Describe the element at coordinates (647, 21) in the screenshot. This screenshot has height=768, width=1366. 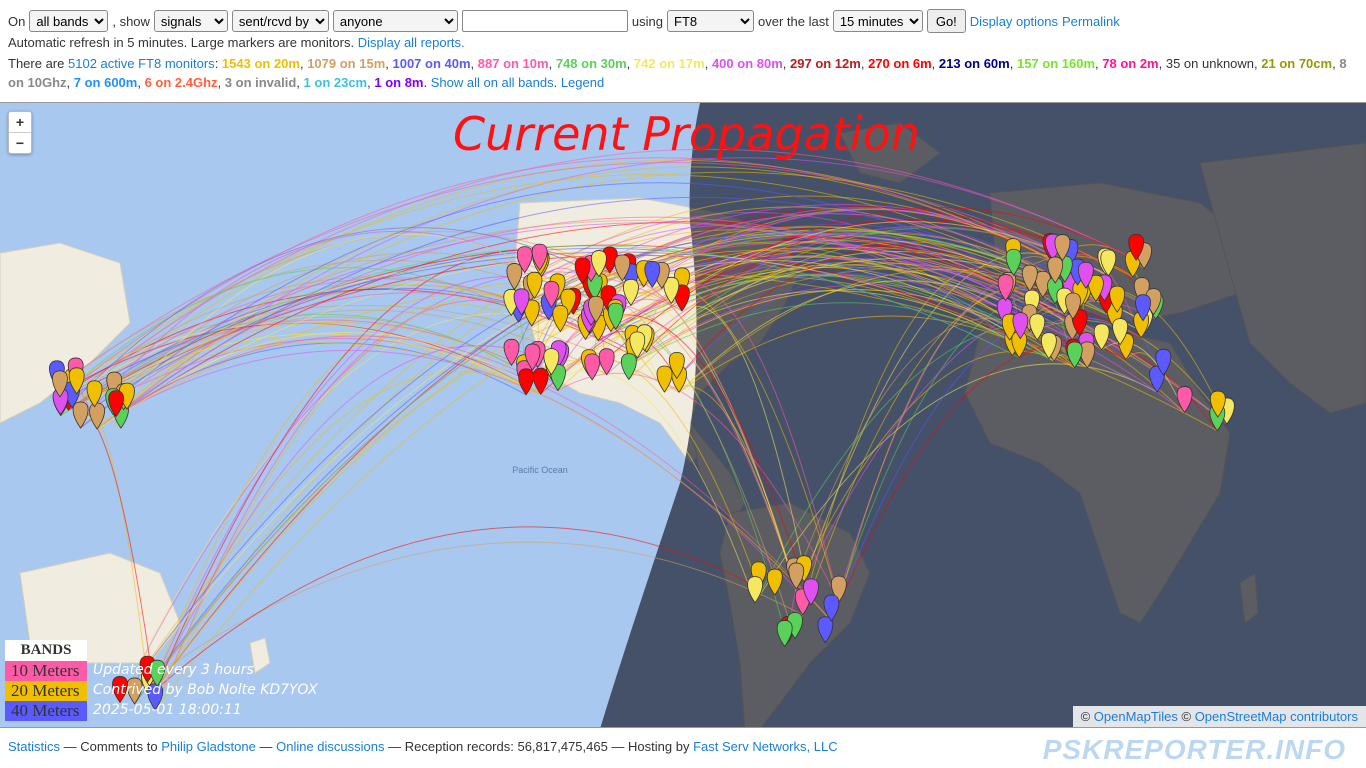
I see `using-label: using` at that location.